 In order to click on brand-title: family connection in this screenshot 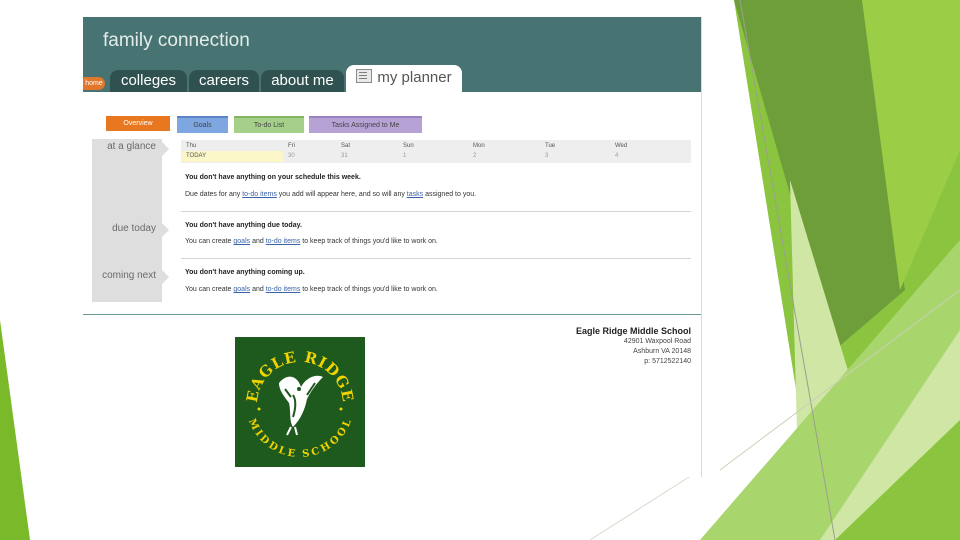, I will do `click(176, 40)`.